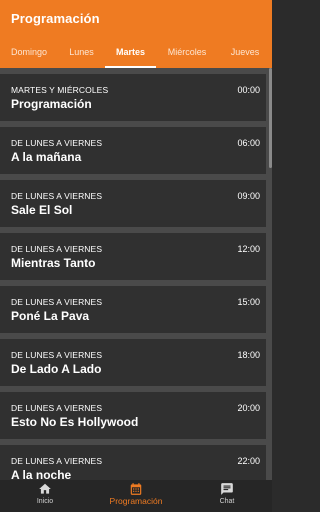  Describe the element at coordinates (248, 302) in the screenshot. I see `schedule-time: 15:00` at that location.